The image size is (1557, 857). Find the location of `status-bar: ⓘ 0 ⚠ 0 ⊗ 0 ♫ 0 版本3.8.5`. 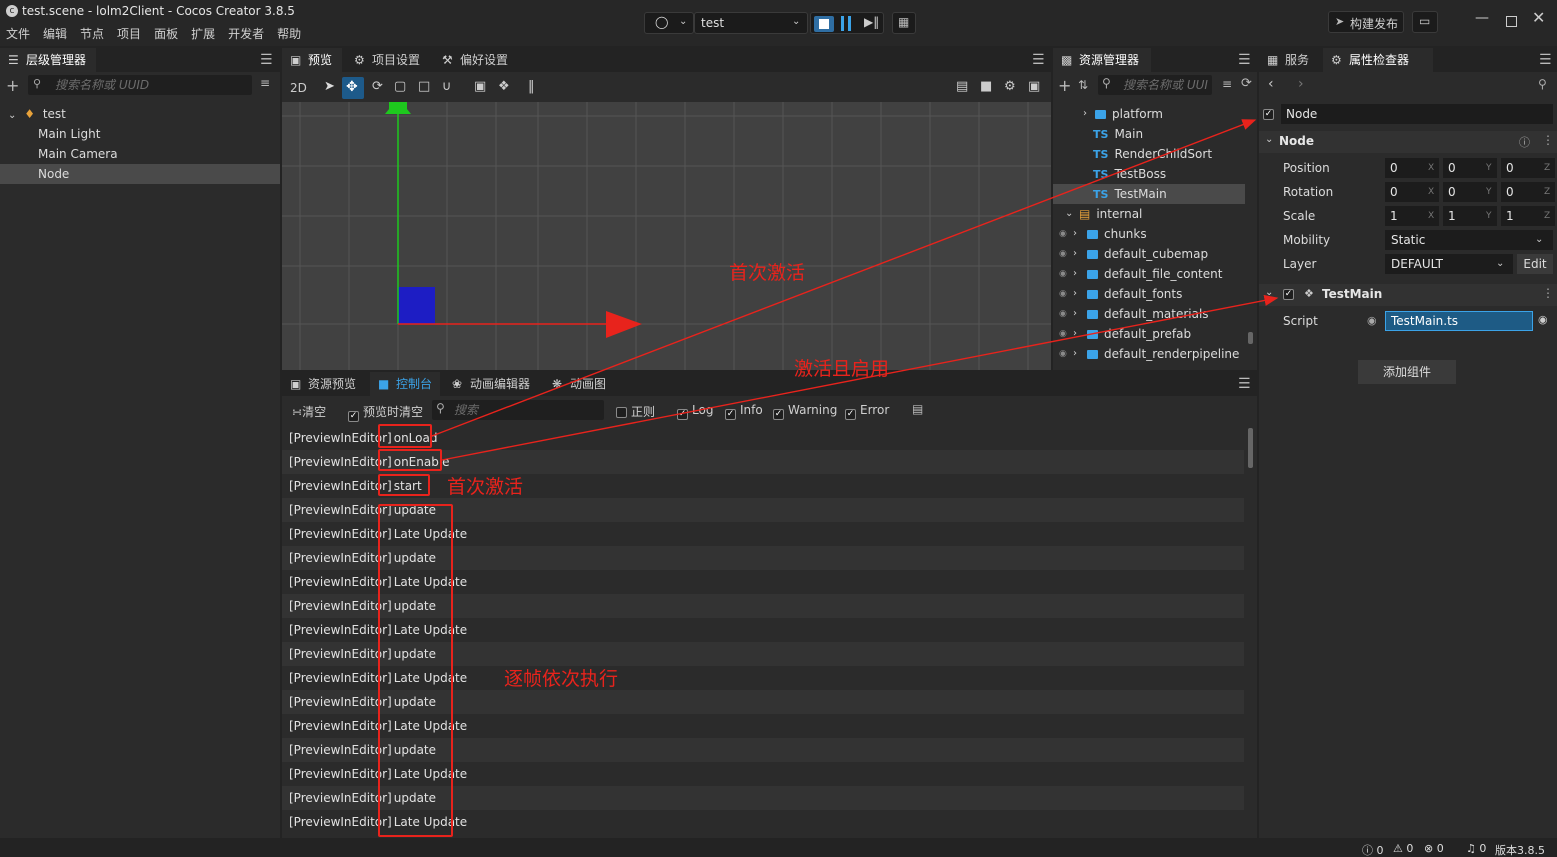

status-bar: ⓘ 0 ⚠ 0 ⊗ 0 ♫ 0 版本3.8.5 is located at coordinates (778, 848).